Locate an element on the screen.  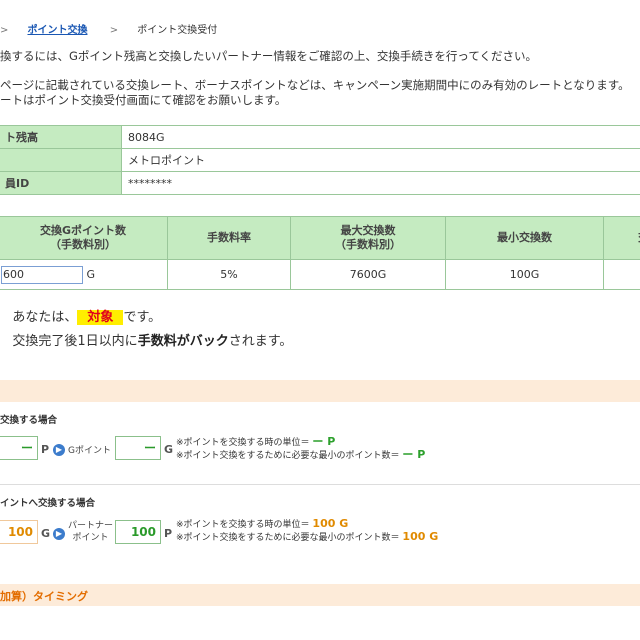
header-extra: 交 is located at coordinates (621, 238).